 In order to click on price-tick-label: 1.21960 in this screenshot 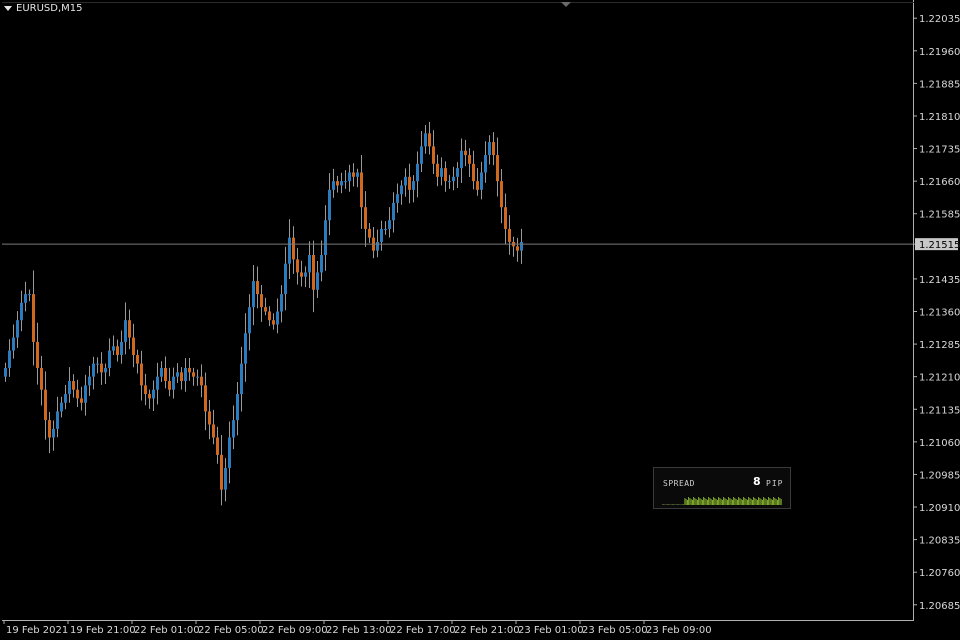, I will do `click(939, 52)`.